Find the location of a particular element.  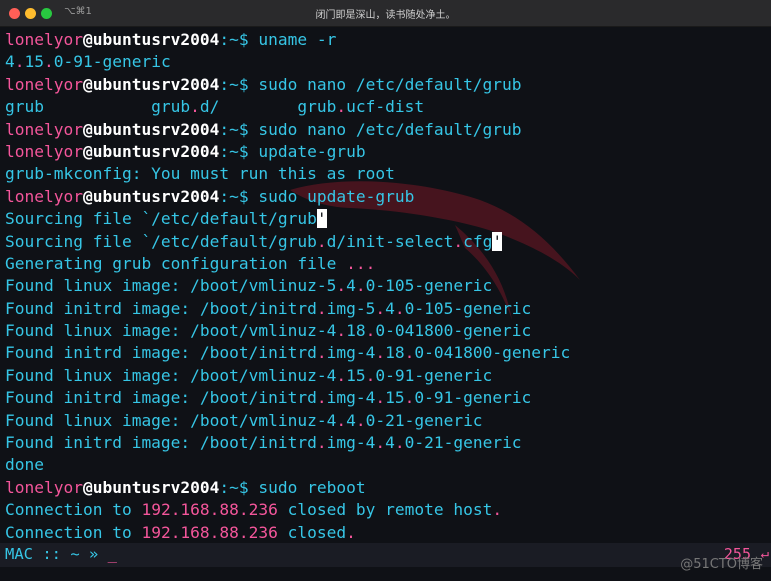

window-title: 闭门即是深山，读书随处净土。 is located at coordinates (385, 15).